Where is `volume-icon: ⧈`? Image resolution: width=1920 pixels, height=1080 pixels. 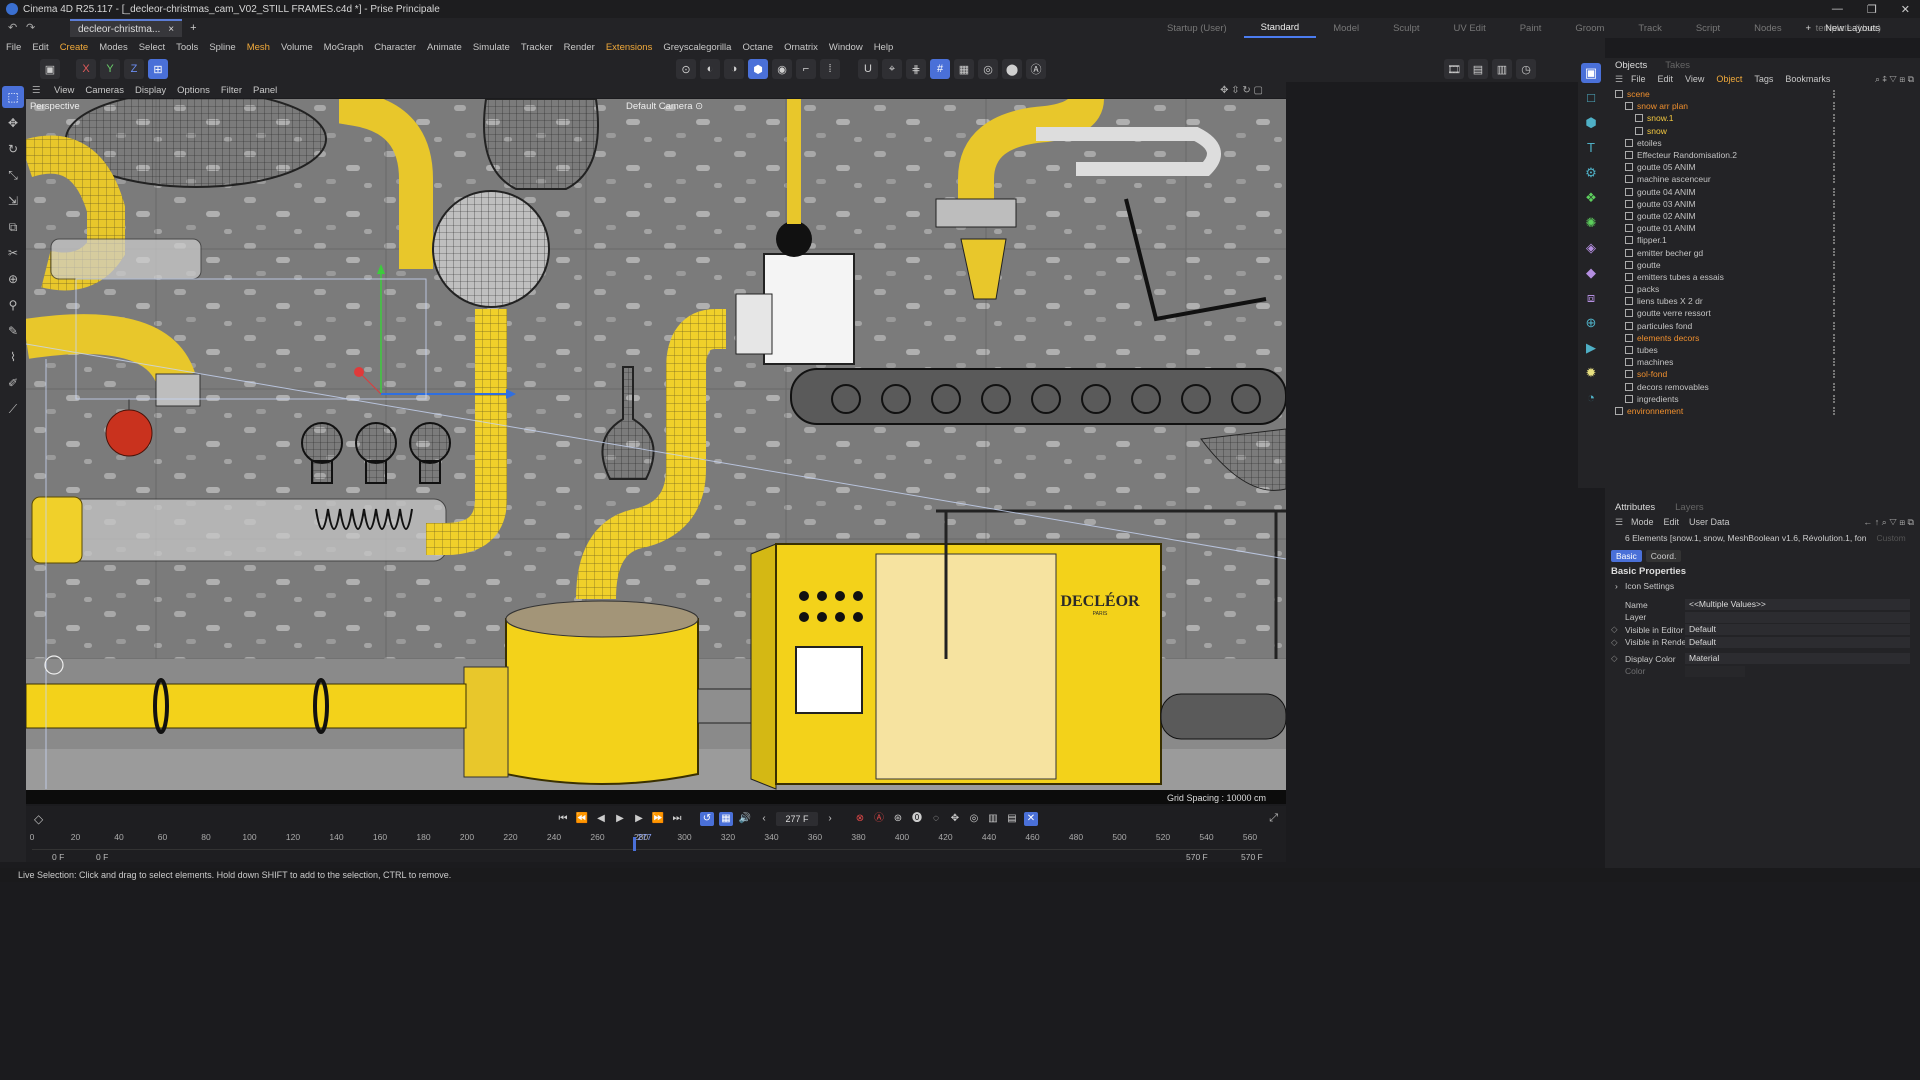
volume-icon: ⧈ is located at coordinates (1591, 298).